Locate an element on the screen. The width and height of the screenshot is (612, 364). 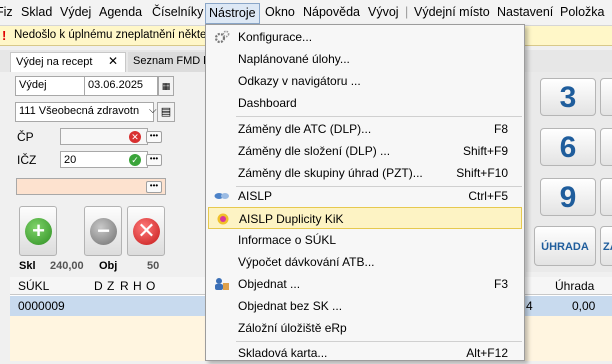
menu-agenda: Agenda is located at coordinates (120, 12).